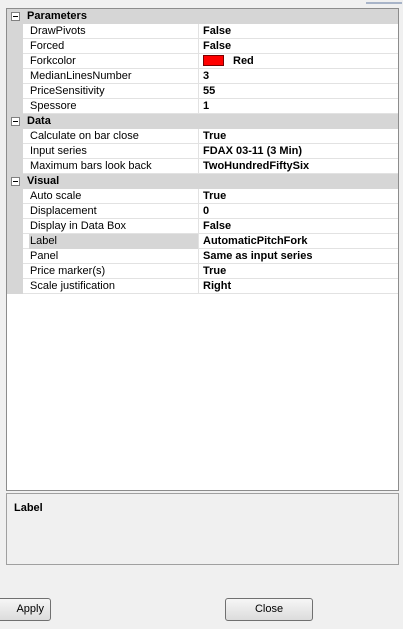 The height and width of the screenshot is (629, 403). I want to click on property-row-auto-scale: Auto scale True, so click(202, 196).